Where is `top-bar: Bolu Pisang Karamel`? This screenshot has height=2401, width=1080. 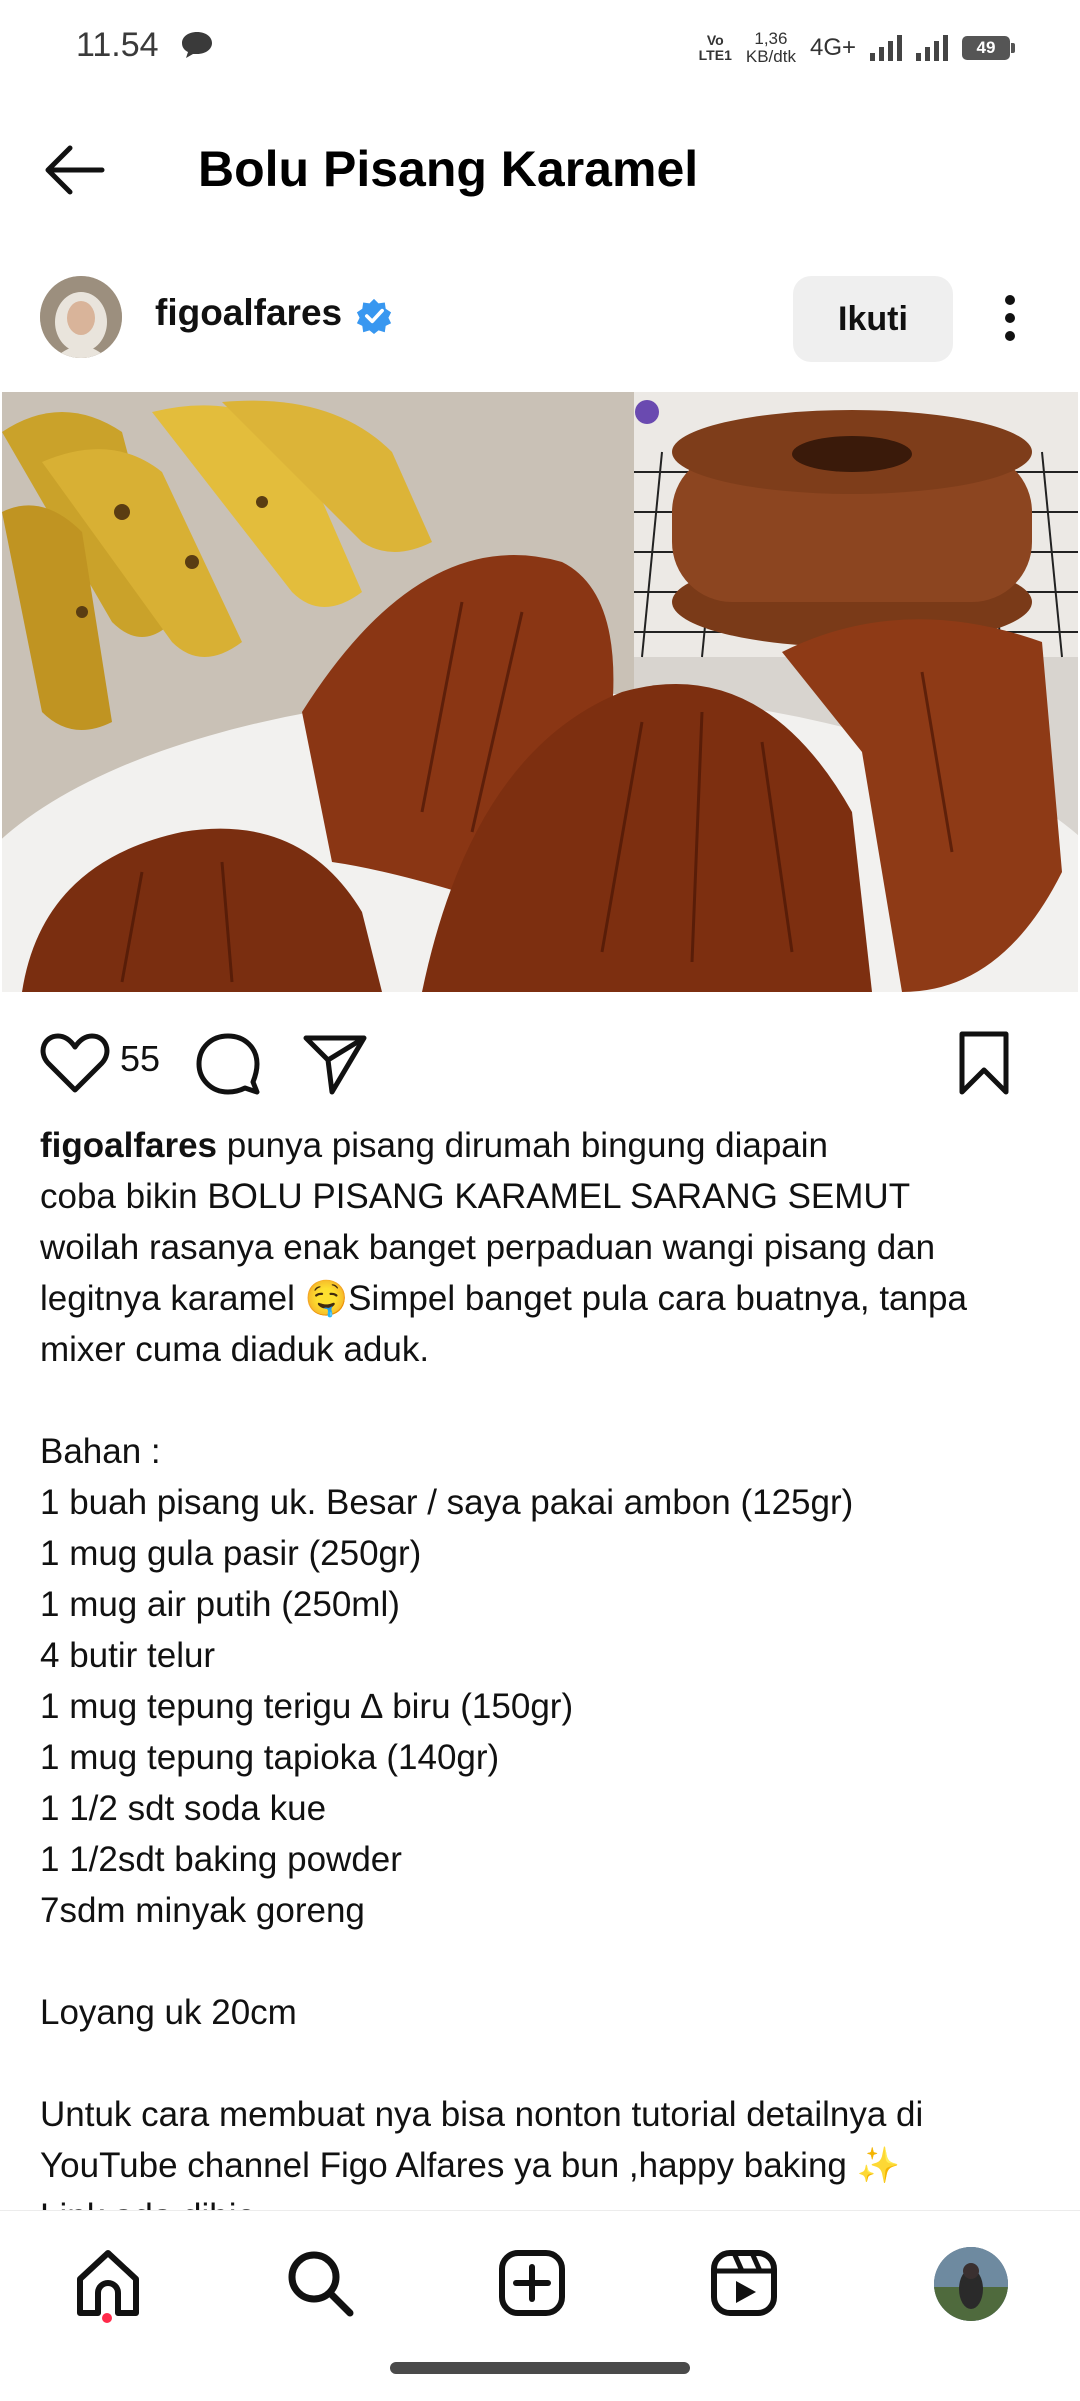
top-bar: Bolu Pisang Karamel is located at coordinates (540, 170).